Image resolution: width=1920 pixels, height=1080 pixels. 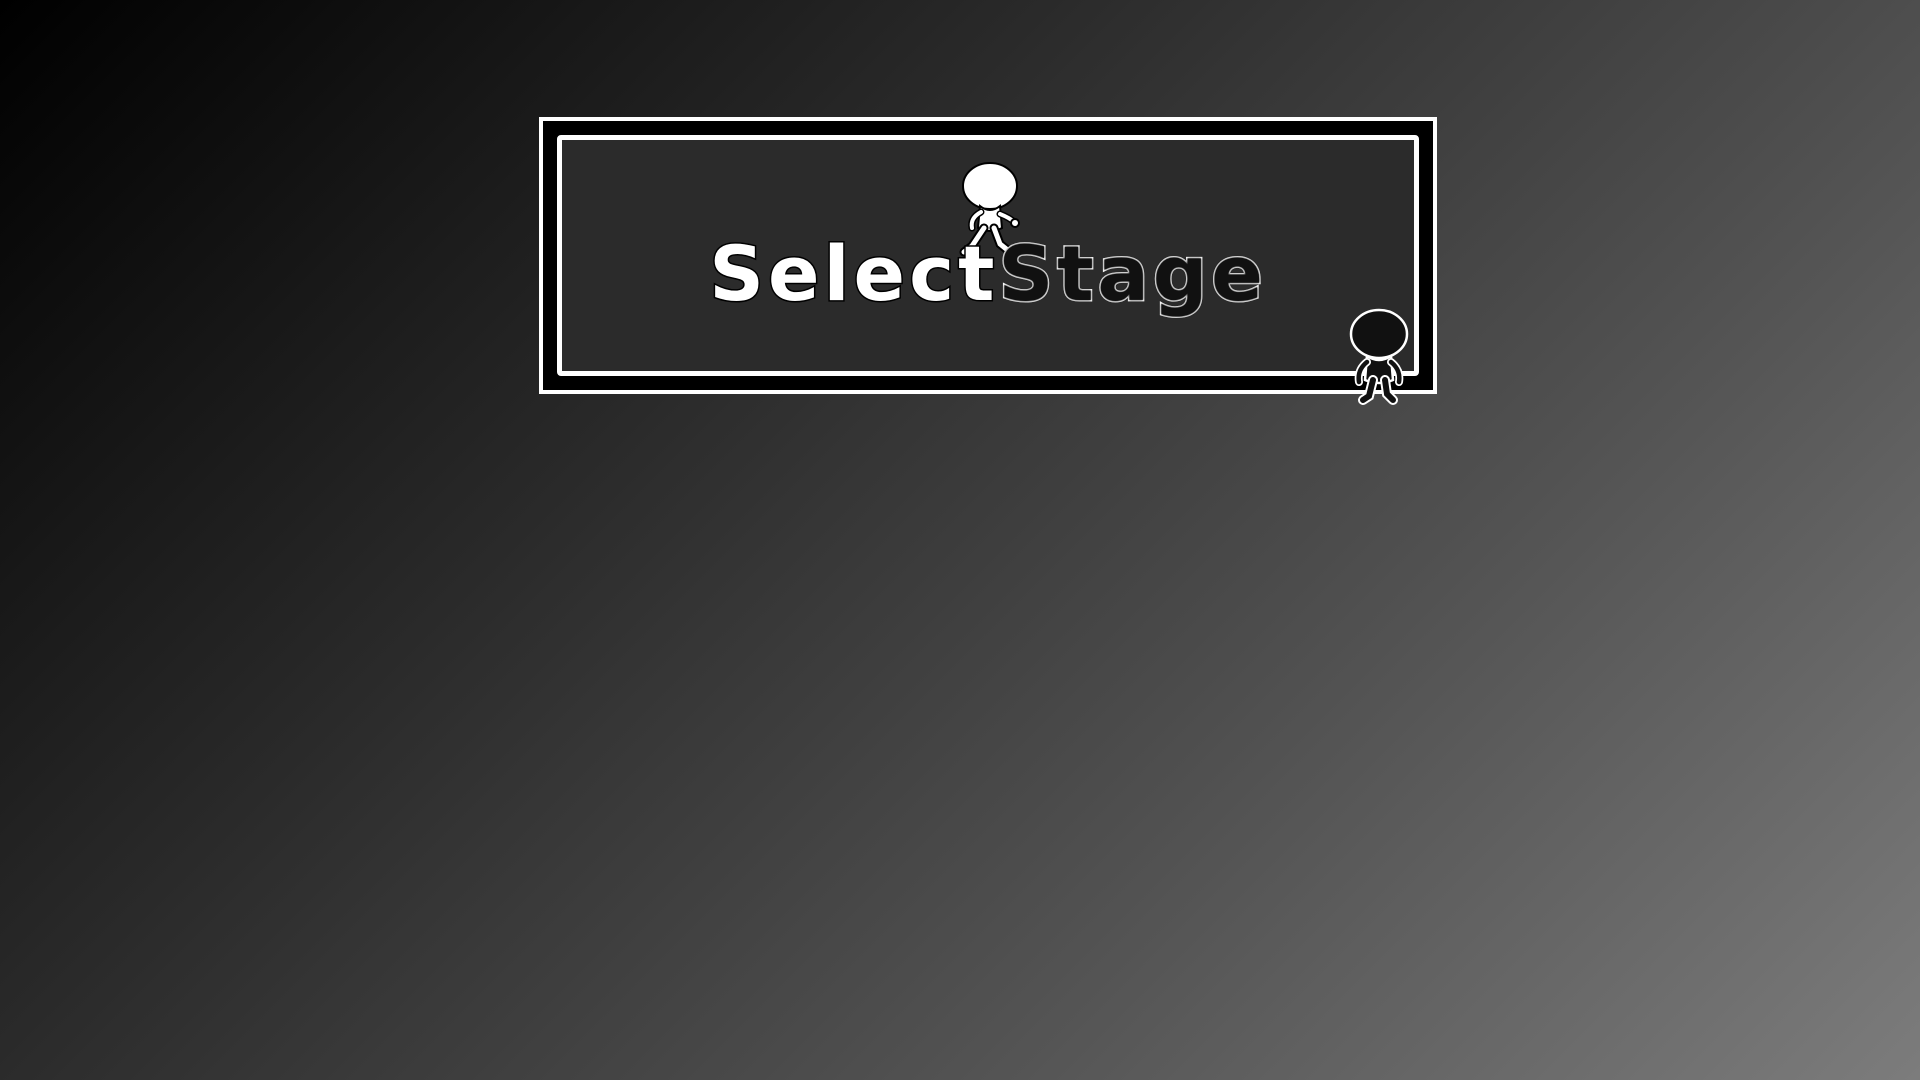 I want to click on page-title: SelectStage, so click(x=988, y=273).